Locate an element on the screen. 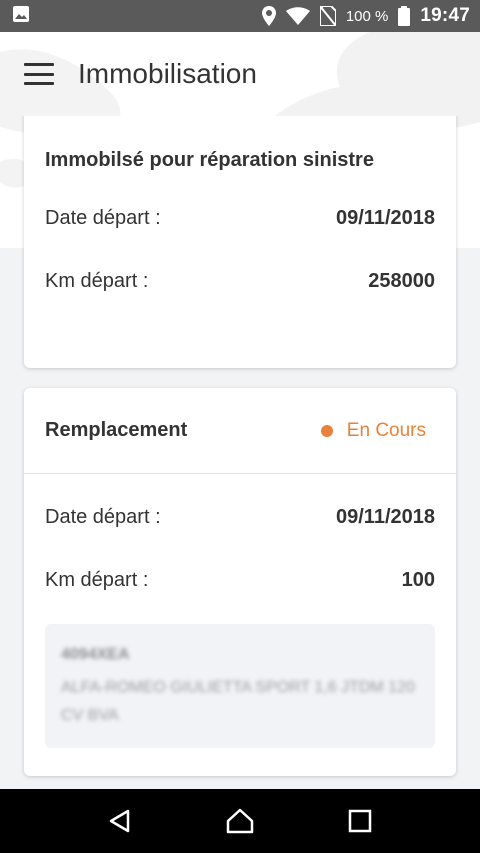 The height and width of the screenshot is (853, 480). replacement-date-depart-value: 09/11/2018 is located at coordinates (385, 517).